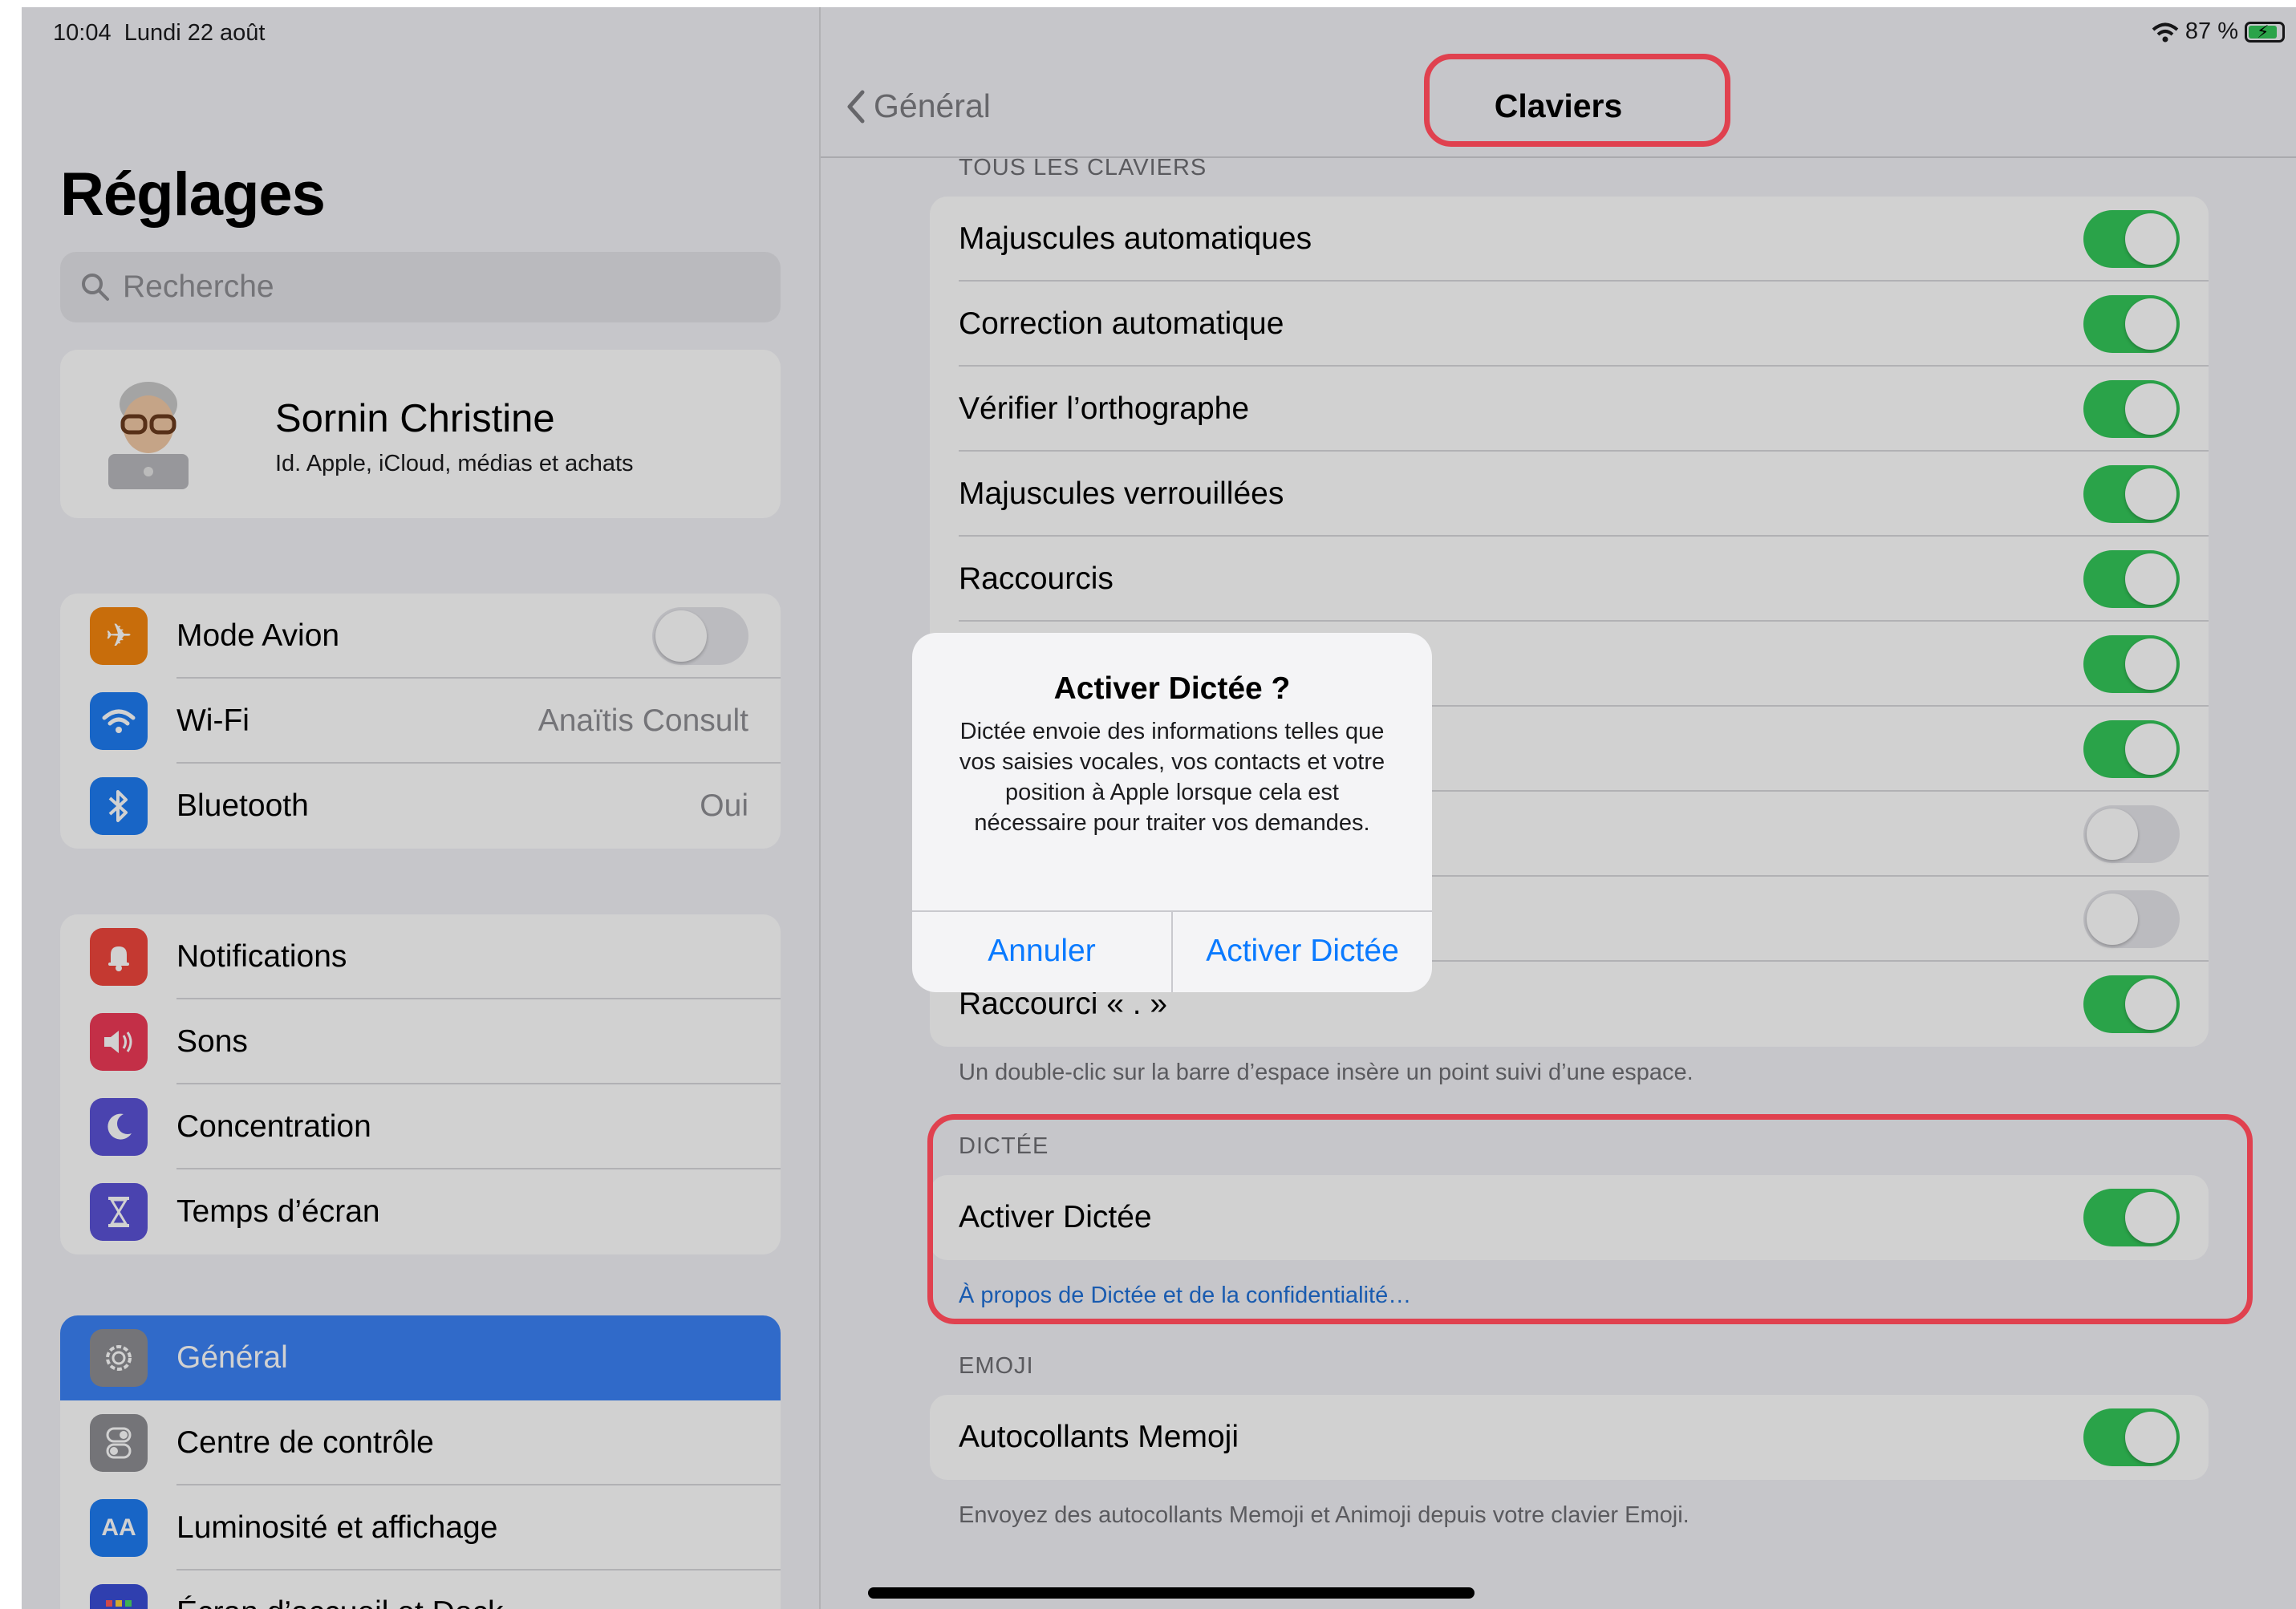 The image size is (2296, 1609). Describe the element at coordinates (1172, 689) in the screenshot. I see `alert-title: Activer Dictée ?` at that location.